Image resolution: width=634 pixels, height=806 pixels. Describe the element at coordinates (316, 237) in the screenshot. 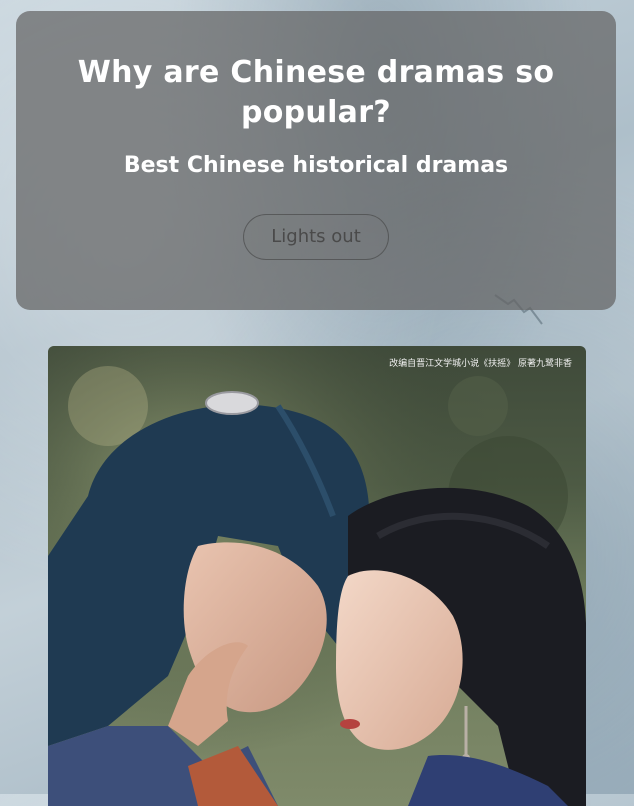

I see `lights-out-button: Lights out` at that location.